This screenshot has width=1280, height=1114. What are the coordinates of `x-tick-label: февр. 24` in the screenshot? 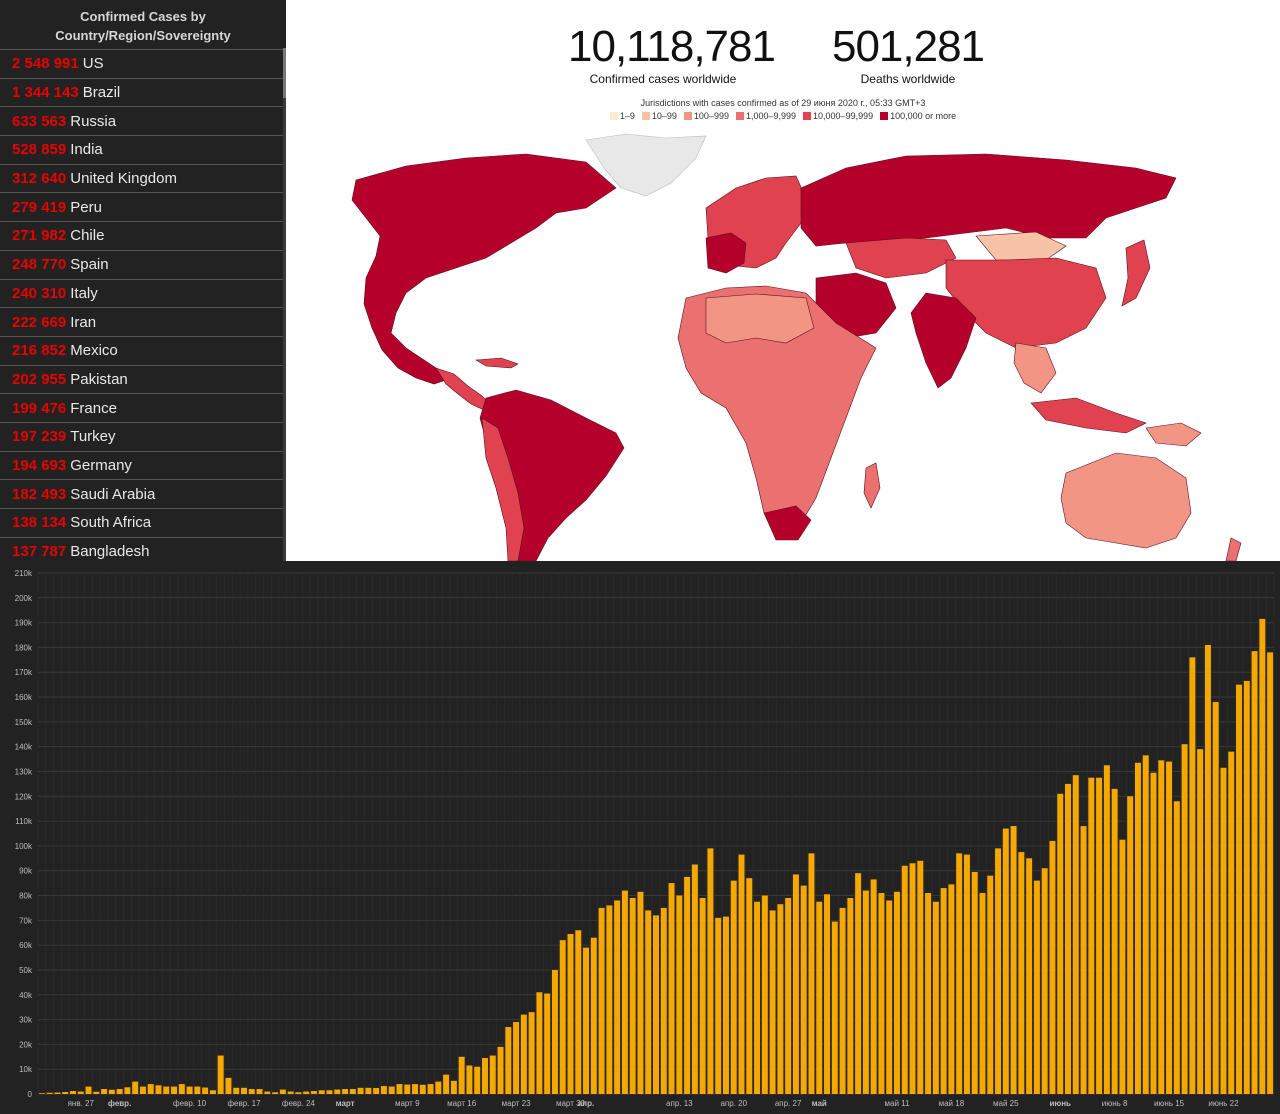 It's located at (299, 1103).